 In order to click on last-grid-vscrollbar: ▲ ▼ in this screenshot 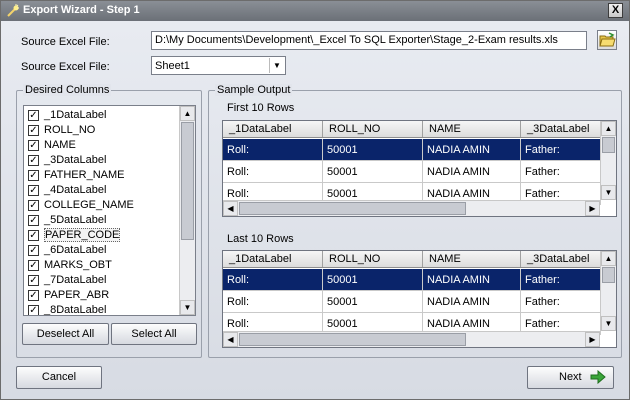, I will do `click(608, 291)`.